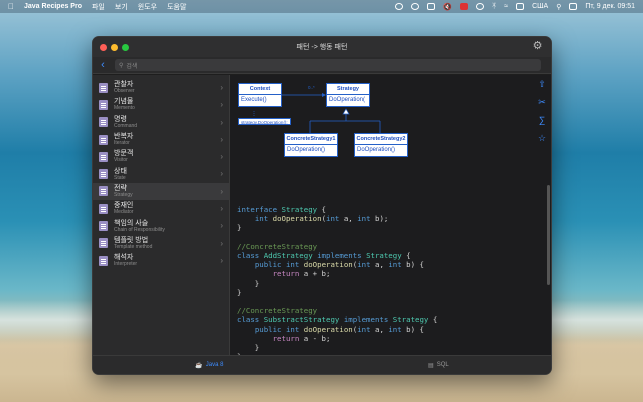  What do you see at coordinates (322, 47) in the screenshot?
I see `window-title: 패턴 -> 행동 패턴` at bounding box center [322, 47].